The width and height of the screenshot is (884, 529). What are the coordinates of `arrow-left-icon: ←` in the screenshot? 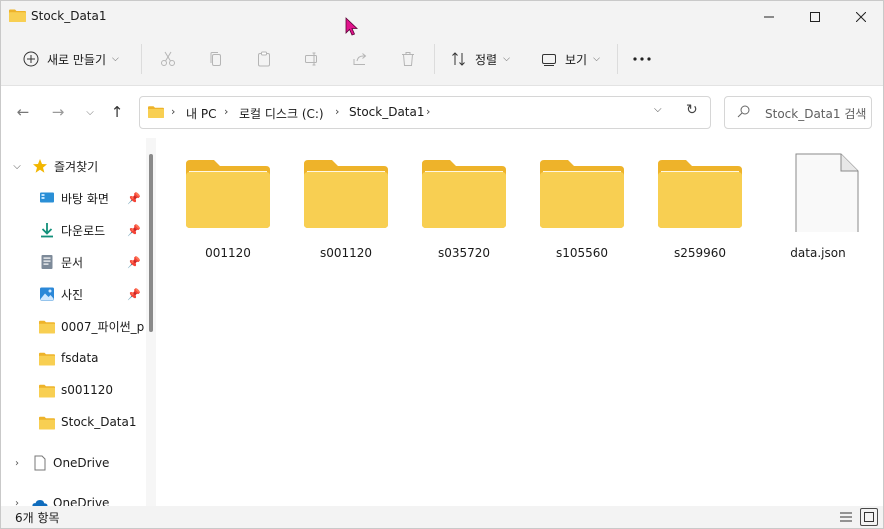 It's located at (23, 112).